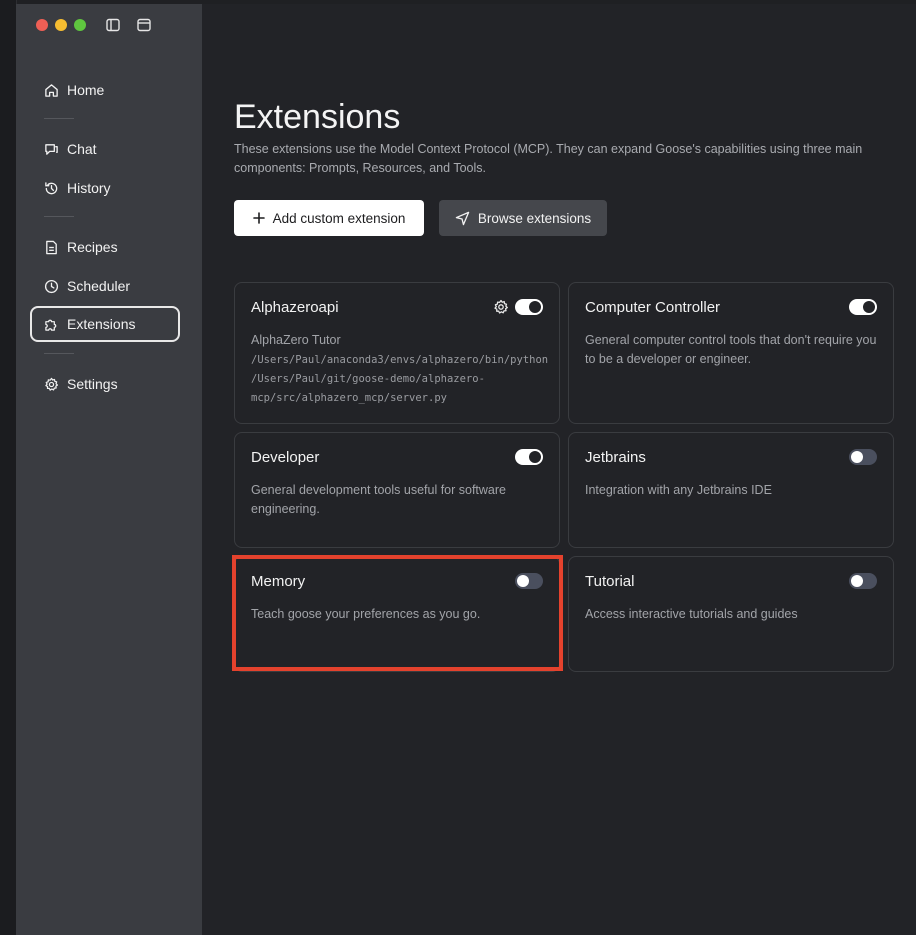 This screenshot has height=935, width=916. Describe the element at coordinates (86, 90) in the screenshot. I see `sidebar-item-label: Home` at that location.